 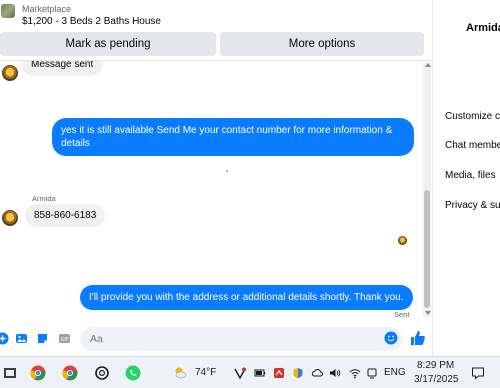 What do you see at coordinates (472, 205) in the screenshot?
I see `sidebar-item-privacy-support: Privacy & su` at bounding box center [472, 205].